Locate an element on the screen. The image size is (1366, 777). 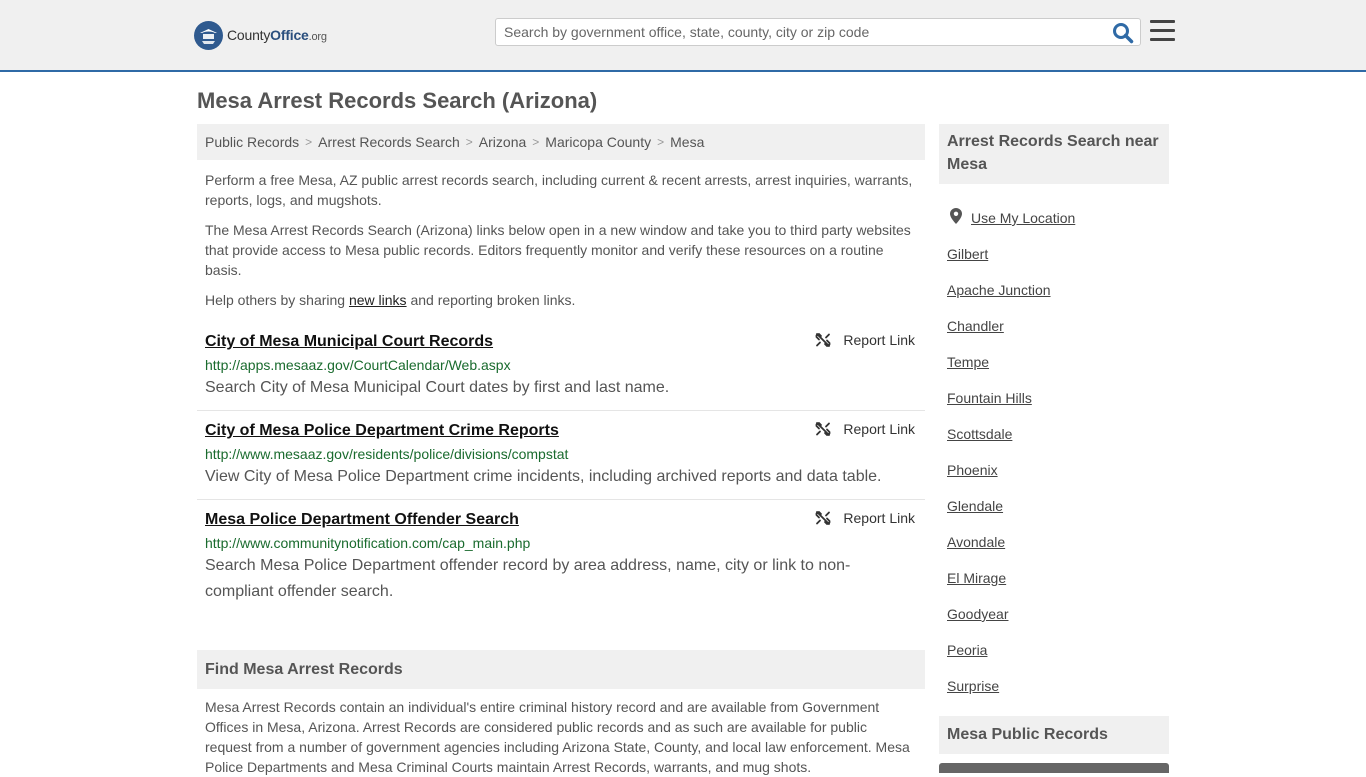
result-title-link: City of Mesa Municipal Court Records is located at coordinates (349, 342).